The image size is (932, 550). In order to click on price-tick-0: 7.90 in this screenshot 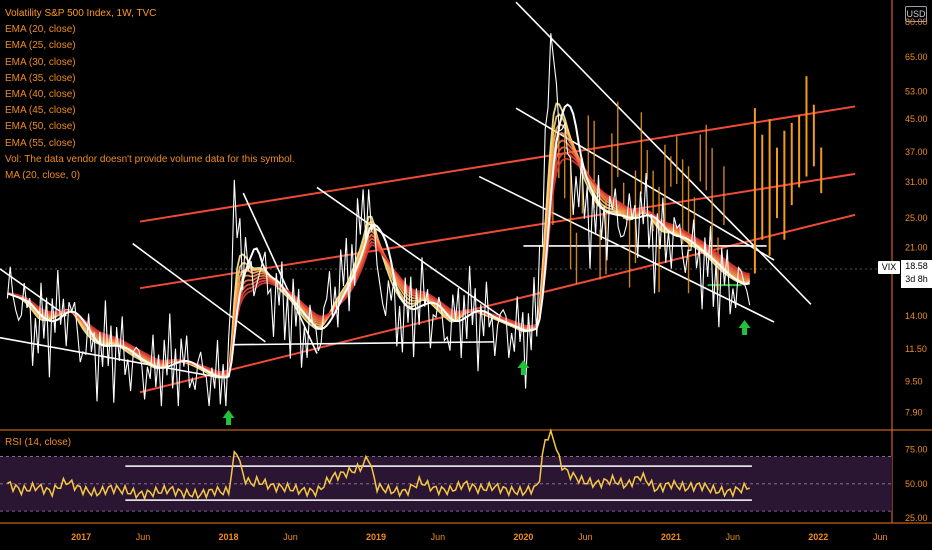, I will do `click(914, 412)`.